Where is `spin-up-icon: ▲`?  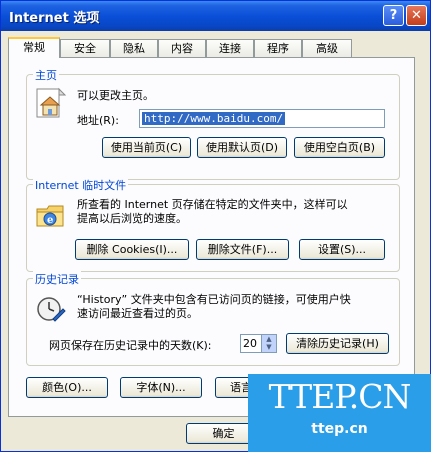
spin-up-icon: ▲ is located at coordinates (269, 339).